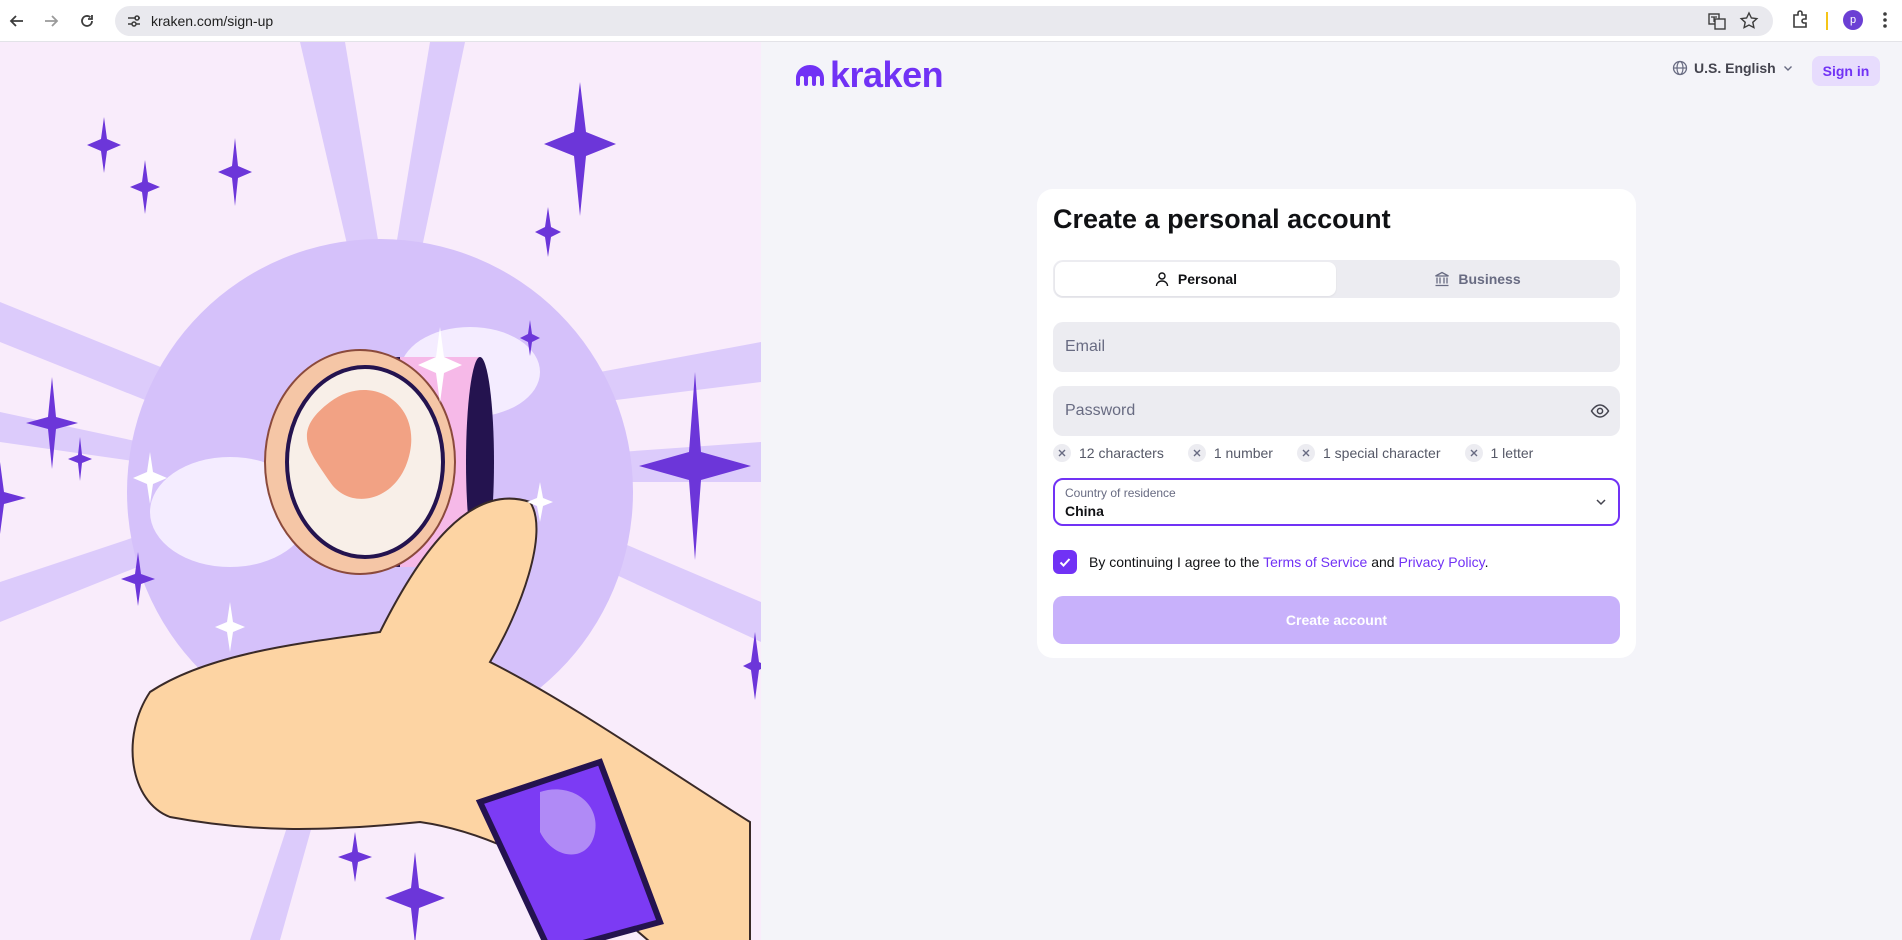 The image size is (1902, 940). What do you see at coordinates (1600, 411) in the screenshot?
I see `show-password-eye-icon` at bounding box center [1600, 411].